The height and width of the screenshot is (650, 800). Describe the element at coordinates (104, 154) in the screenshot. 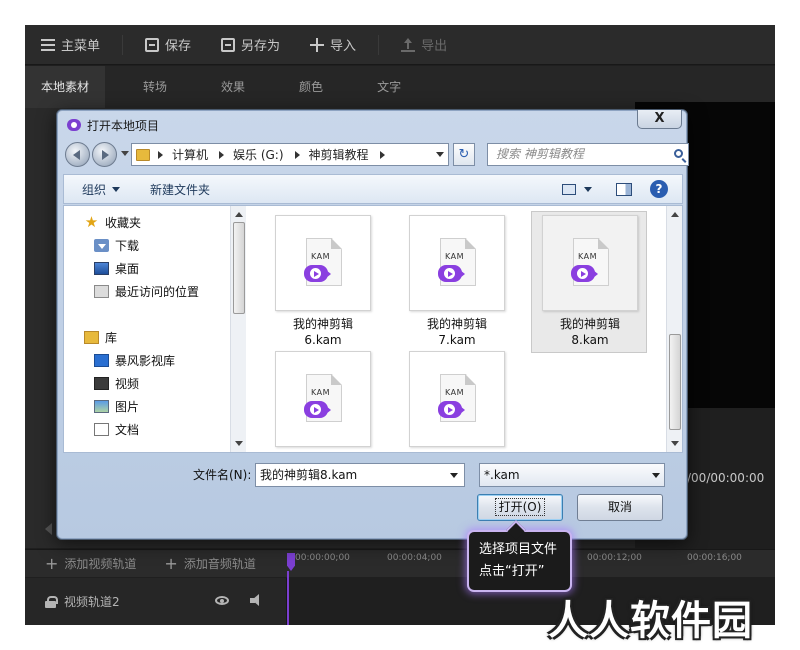

I see `forward-arrow-icon` at that location.